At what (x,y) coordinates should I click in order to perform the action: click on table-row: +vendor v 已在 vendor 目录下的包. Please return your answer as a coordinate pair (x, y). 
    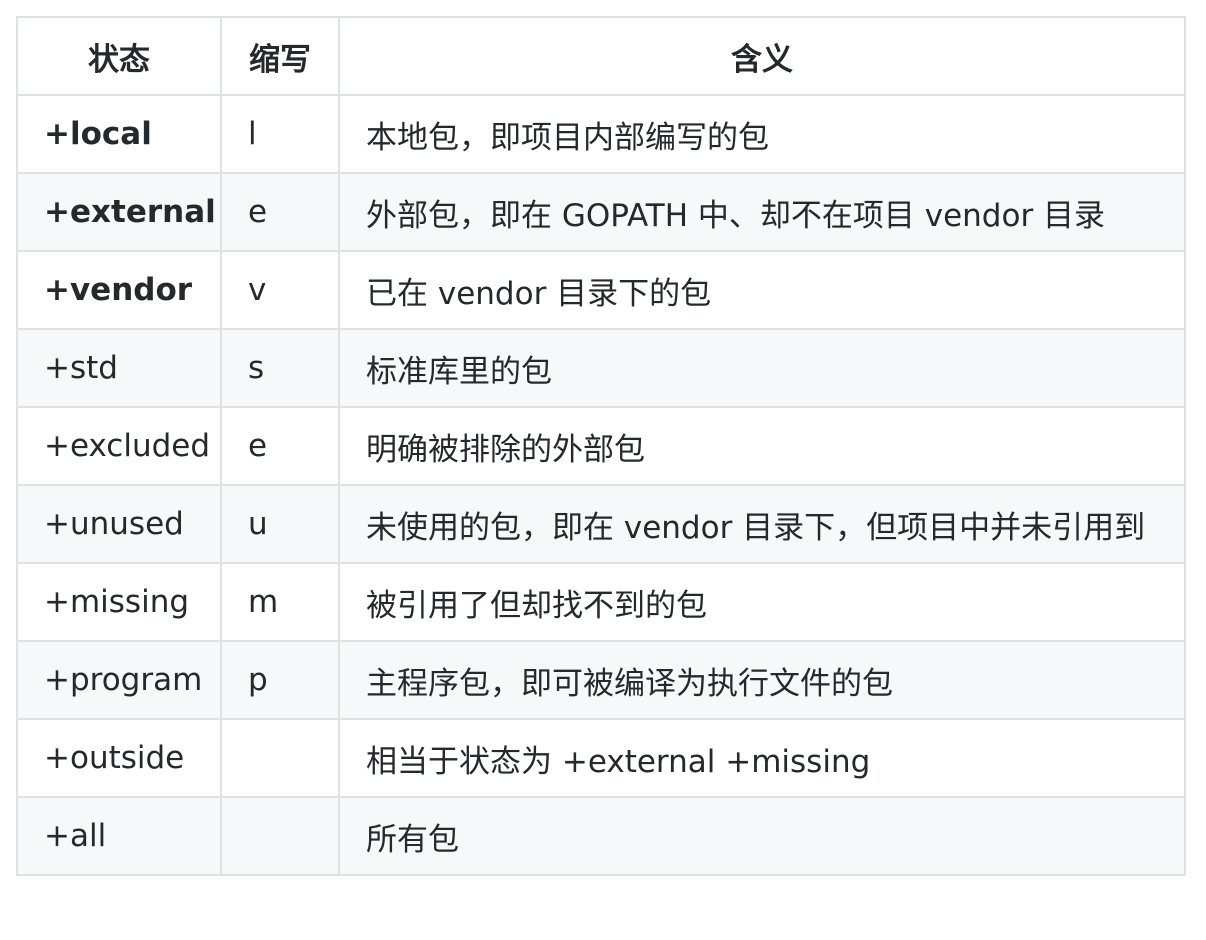
    Looking at the image, I should click on (601, 290).